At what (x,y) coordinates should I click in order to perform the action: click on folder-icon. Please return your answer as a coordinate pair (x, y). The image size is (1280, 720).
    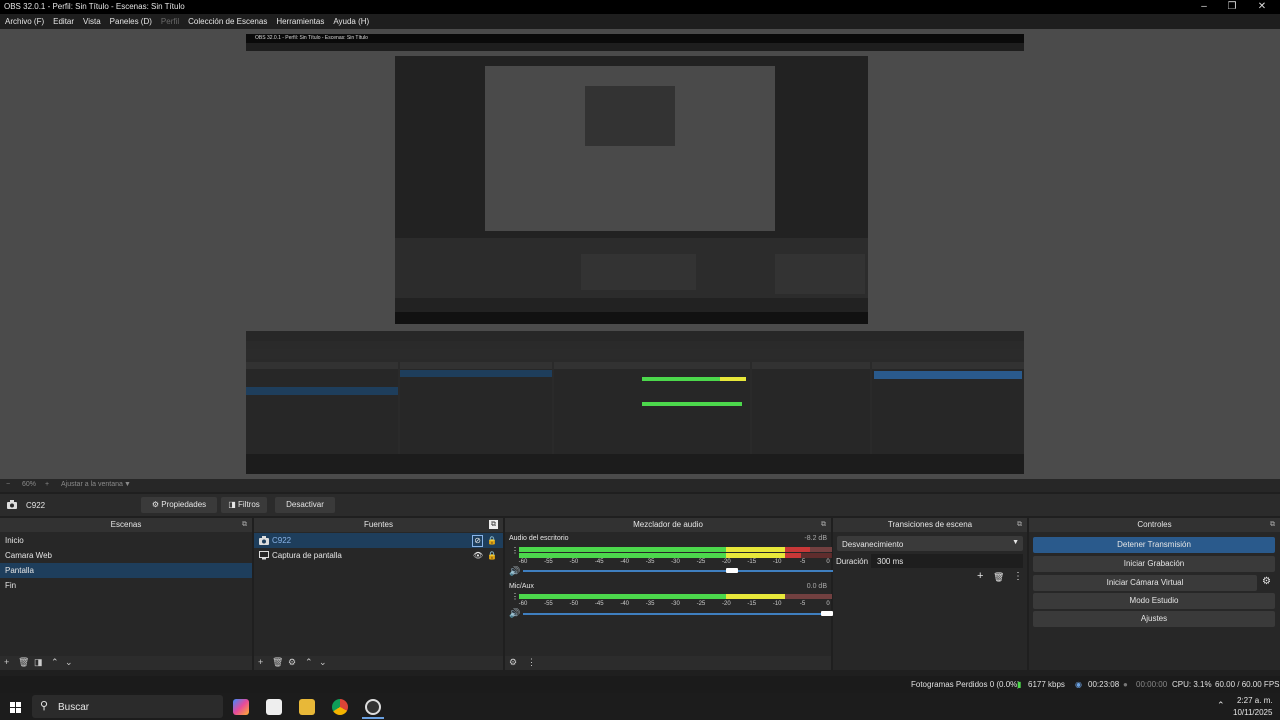
    Looking at the image, I should click on (307, 707).